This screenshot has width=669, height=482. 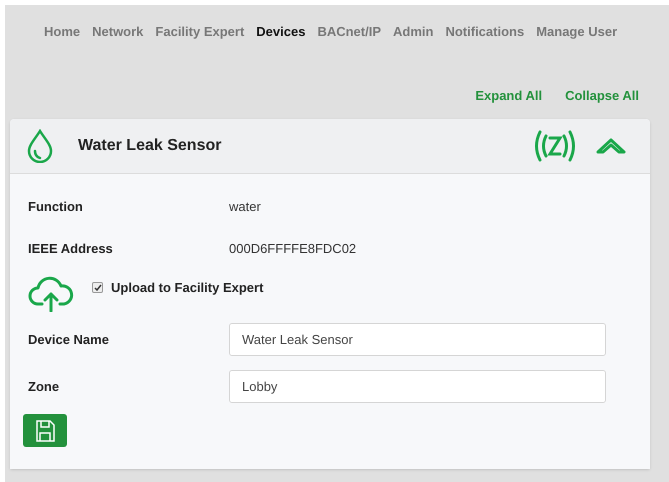 I want to click on field-value: 000D6FFFFE8FDC02, so click(x=292, y=249).